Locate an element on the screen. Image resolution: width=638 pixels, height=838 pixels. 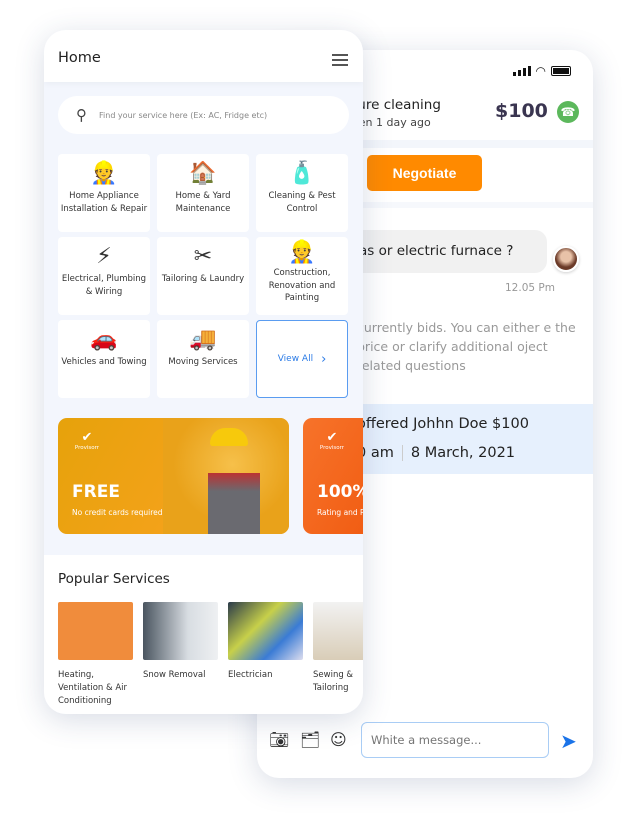
hamburger-menu-icon is located at coordinates (340, 61).